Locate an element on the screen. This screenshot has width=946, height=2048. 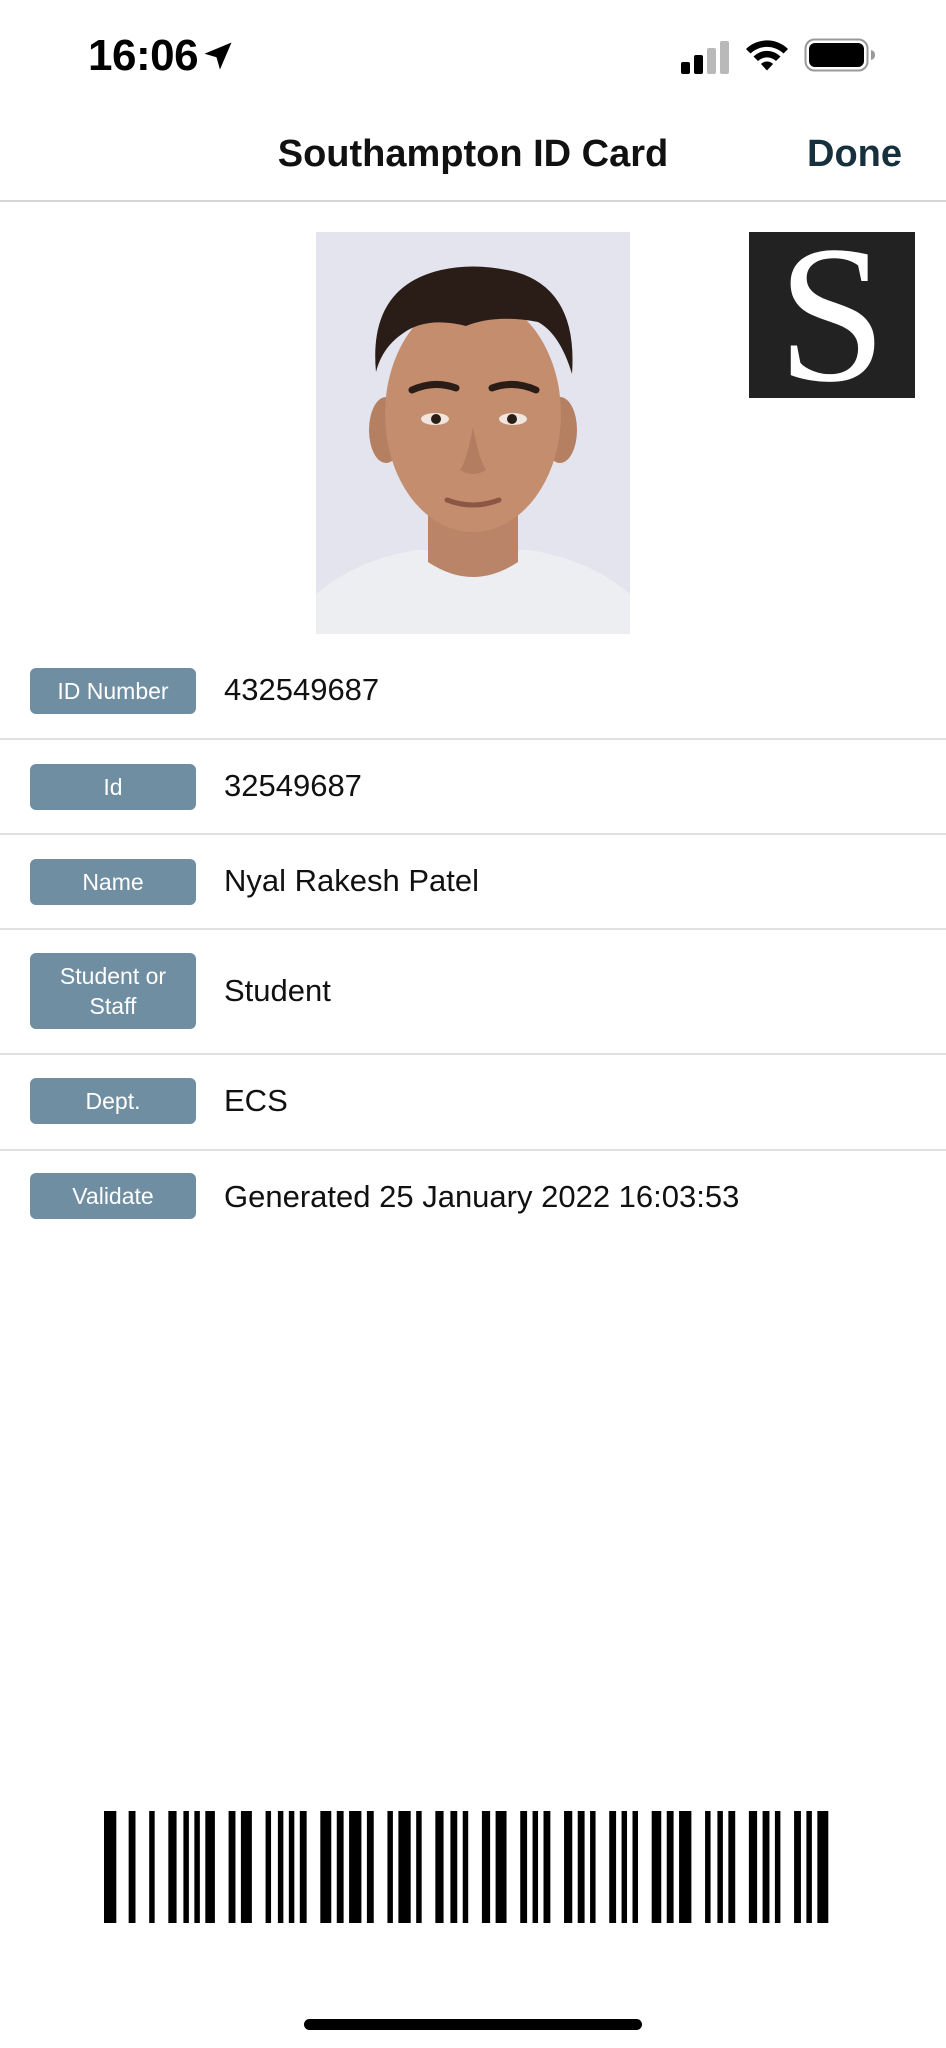
field-value-id: 32549687 is located at coordinates (293, 785).